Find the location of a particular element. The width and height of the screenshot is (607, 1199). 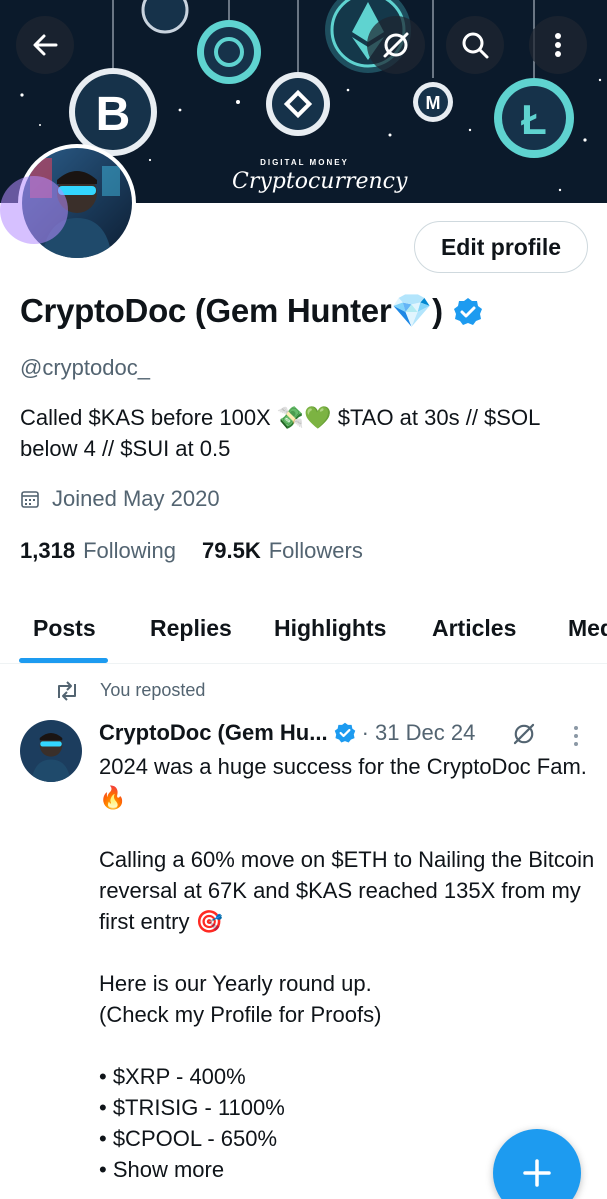

joined-date: Joined May 2020 is located at coordinates (136, 498).